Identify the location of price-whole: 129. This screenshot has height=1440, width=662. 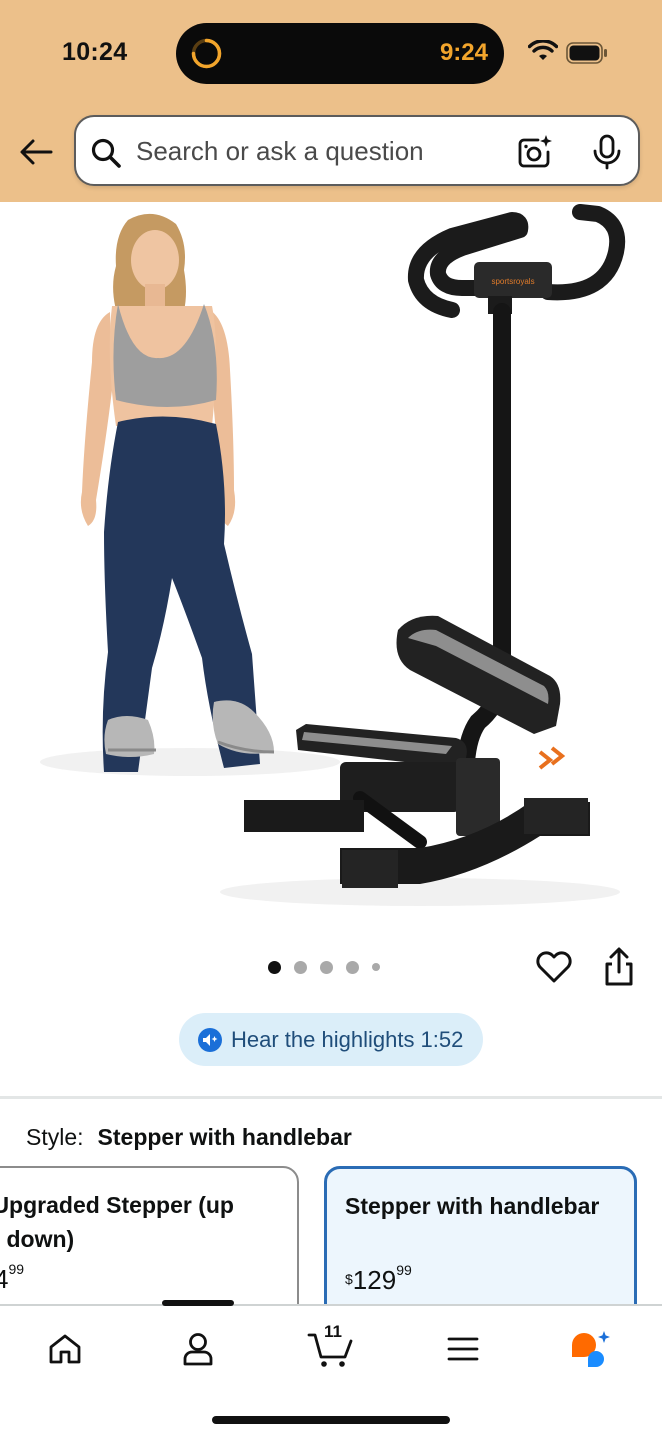
(374, 1280).